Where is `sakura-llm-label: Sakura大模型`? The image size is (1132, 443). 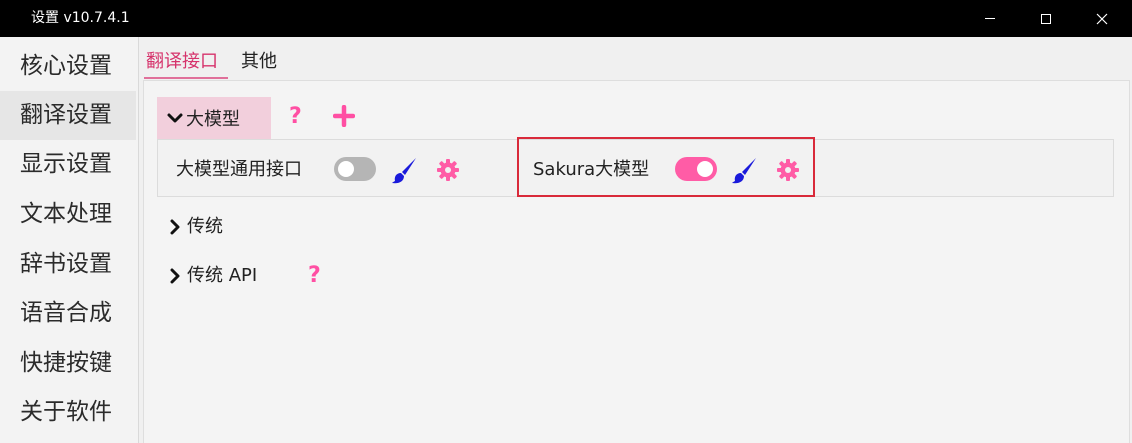 sakura-llm-label: Sakura大模型 is located at coordinates (591, 169).